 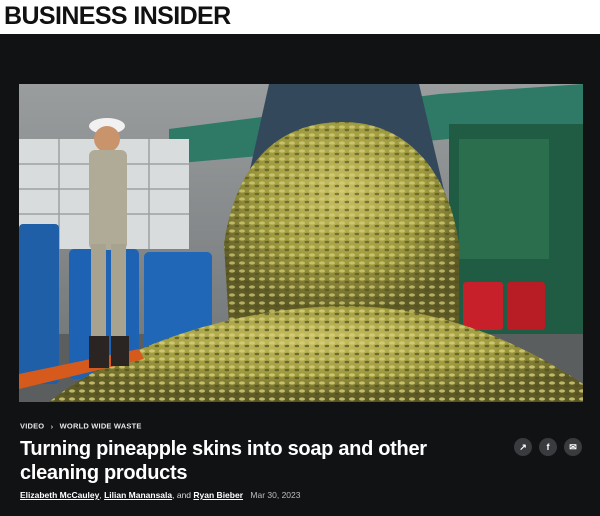 I want to click on email-icon: ✉, so click(x=573, y=446).